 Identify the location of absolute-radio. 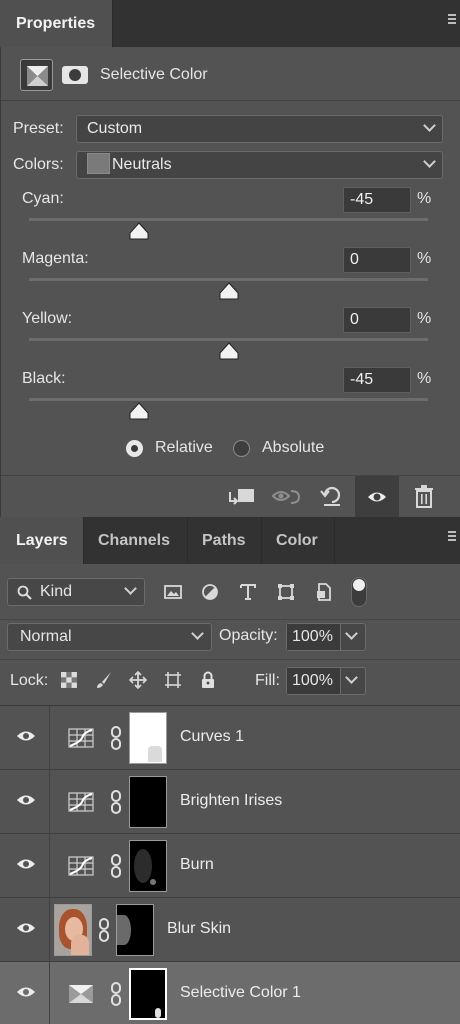
(241, 448).